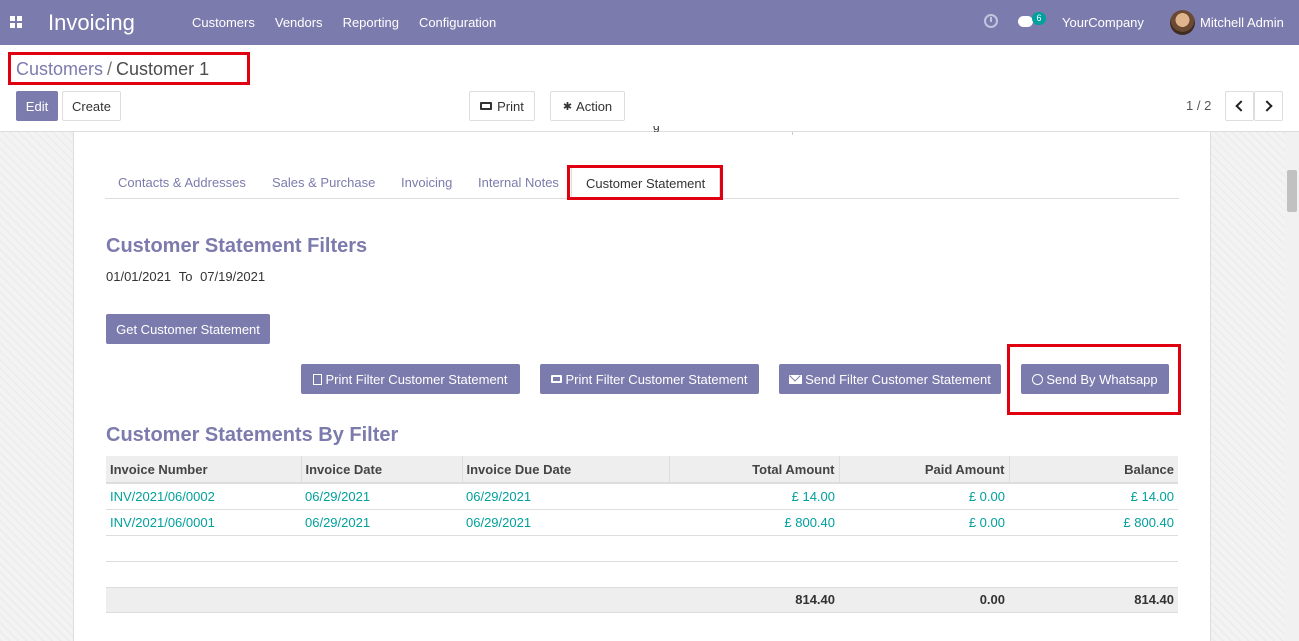 This screenshot has width=1299, height=641. I want to click on menu-item-vendors: Vendors, so click(299, 22).